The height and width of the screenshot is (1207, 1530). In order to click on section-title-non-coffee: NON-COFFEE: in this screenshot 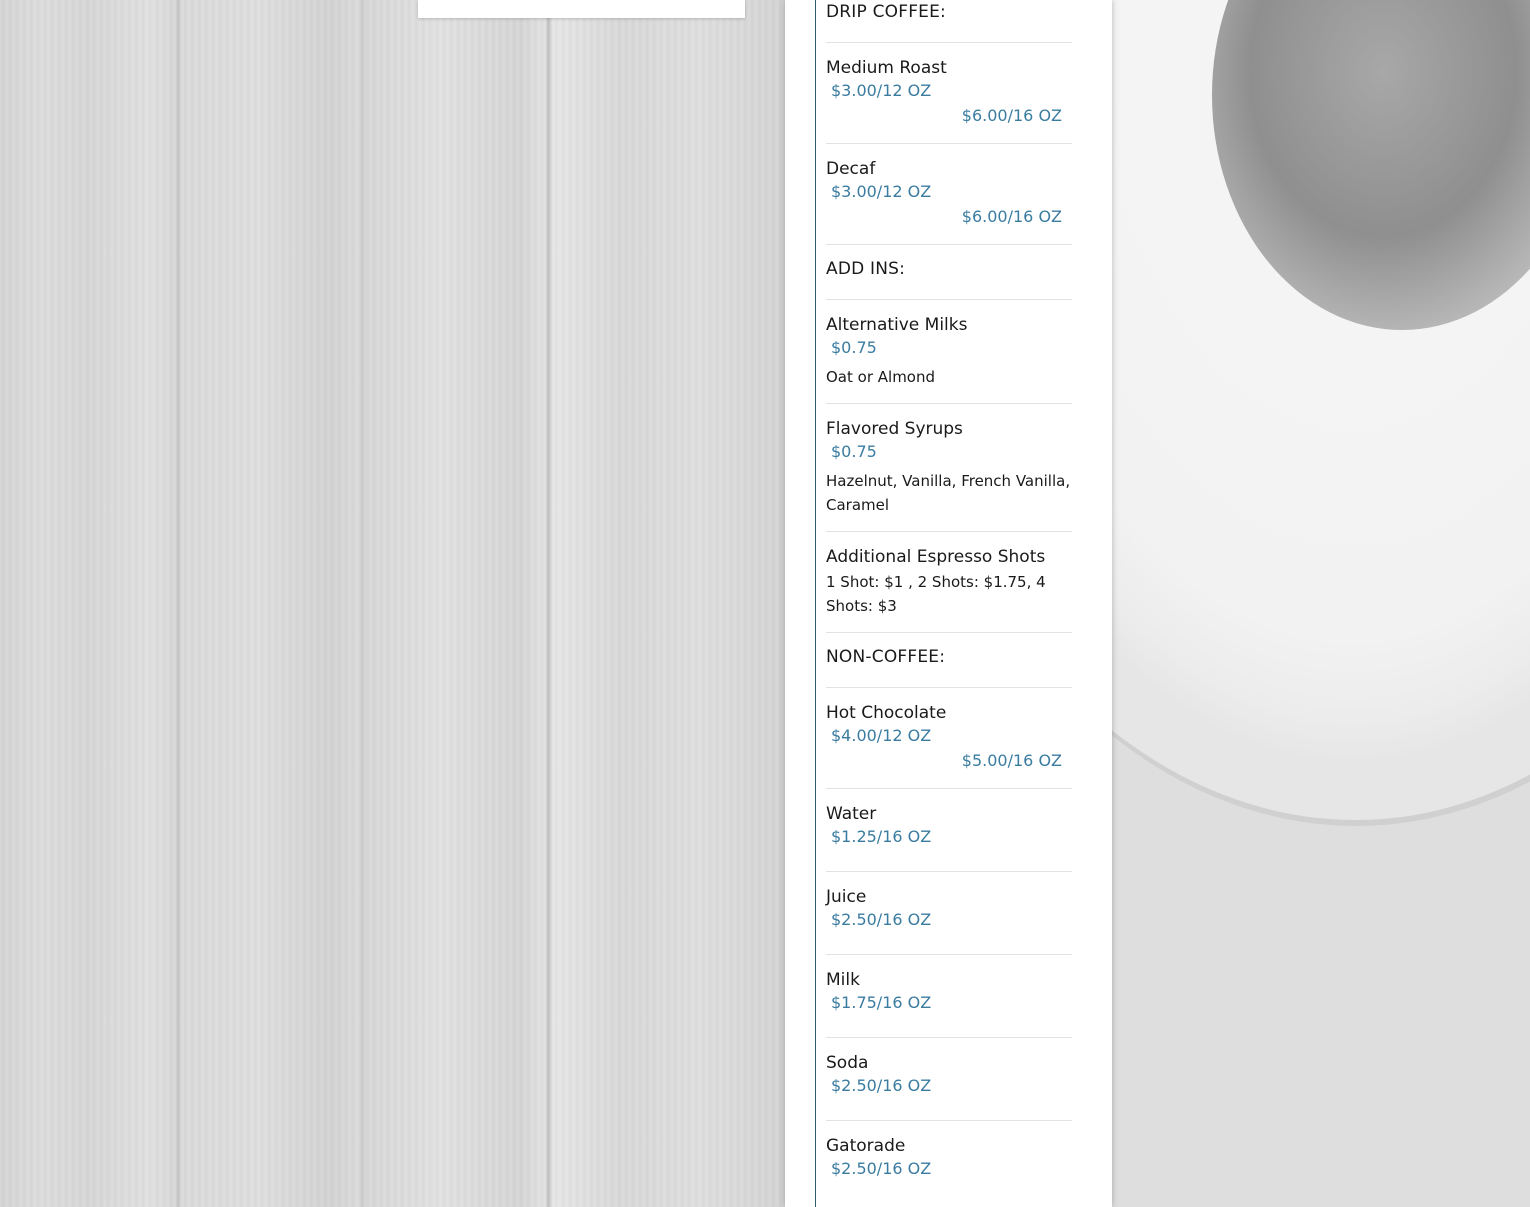, I will do `click(949, 660)`.